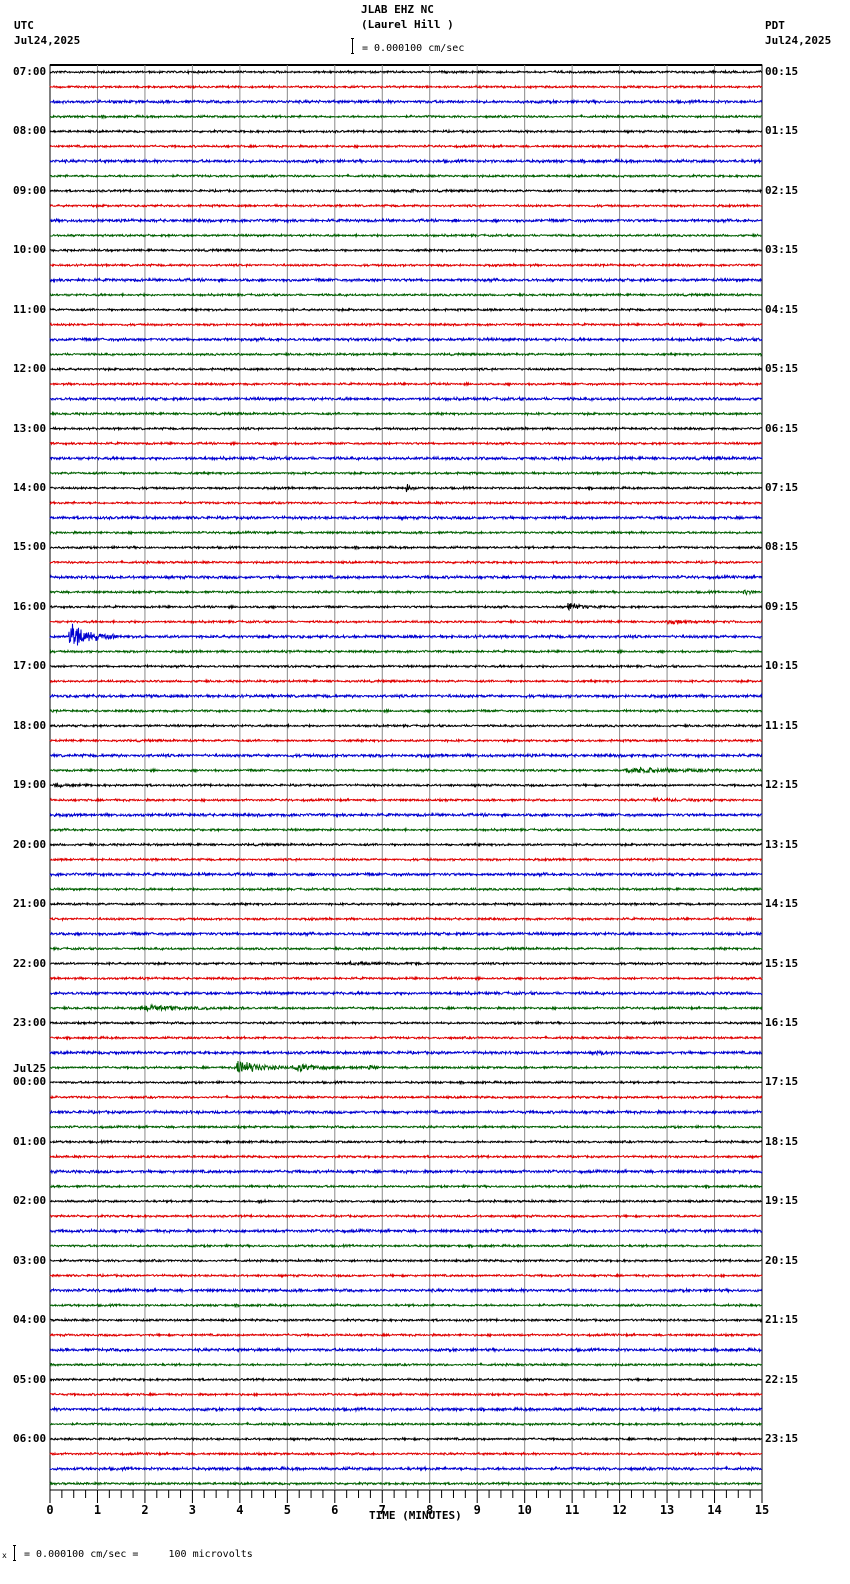 The width and height of the screenshot is (850, 1584). I want to click on pdt-hour-label: 20:15, so click(782, 1260).